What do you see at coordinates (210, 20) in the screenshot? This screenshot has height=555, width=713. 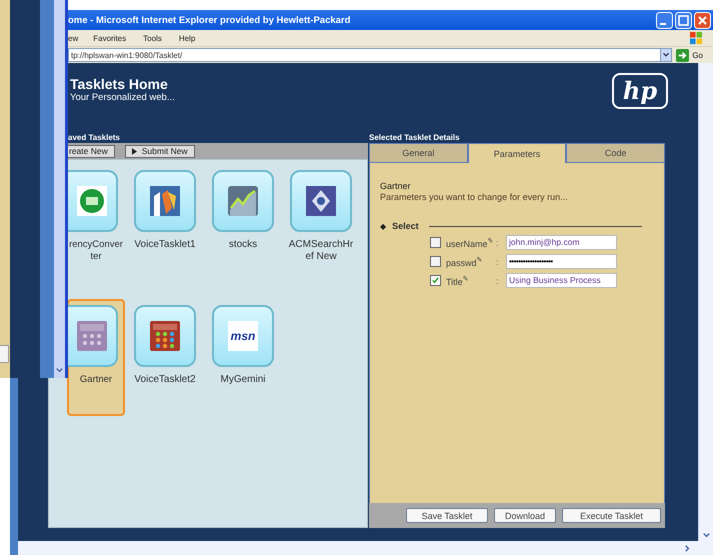 I see `window-title: ome - Microsoft Internet Explorer provided by Hewlett-Packard` at bounding box center [210, 20].